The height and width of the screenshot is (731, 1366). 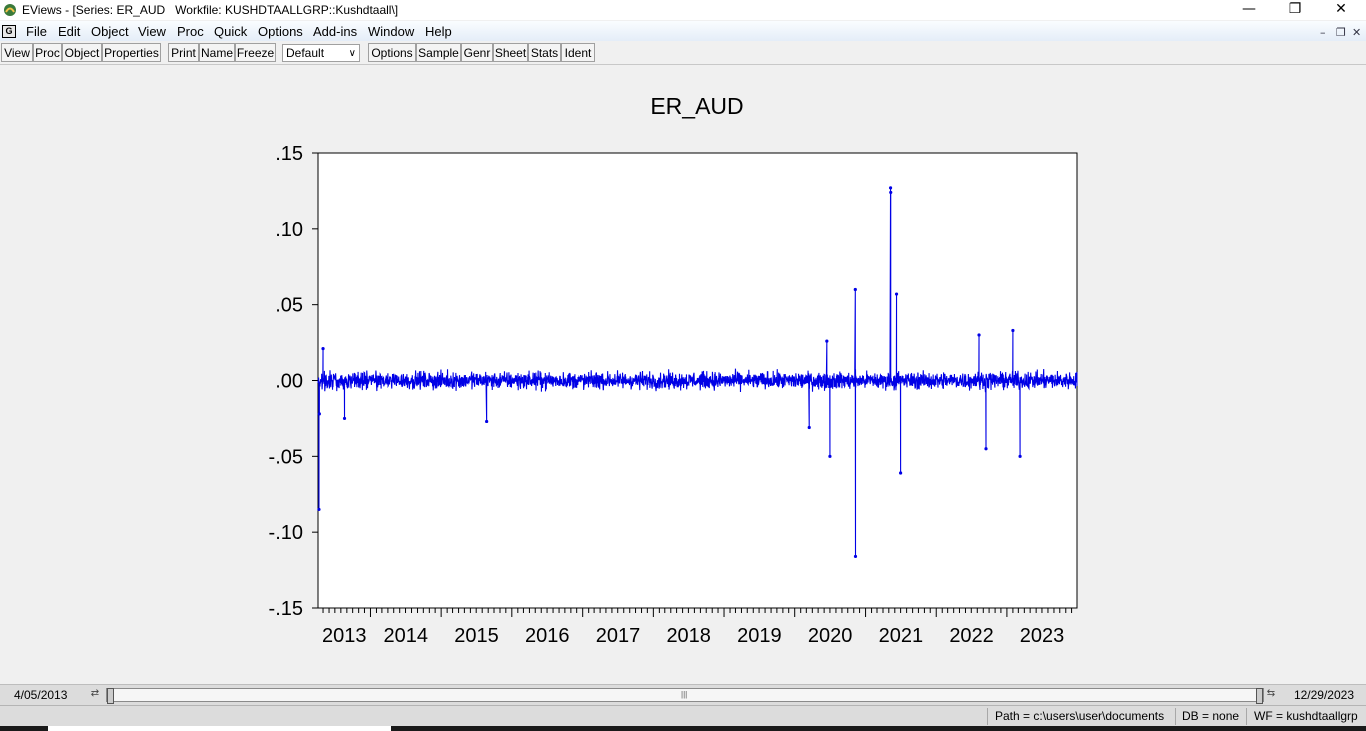 I want to click on genr-button: Genr, so click(x=477, y=52).